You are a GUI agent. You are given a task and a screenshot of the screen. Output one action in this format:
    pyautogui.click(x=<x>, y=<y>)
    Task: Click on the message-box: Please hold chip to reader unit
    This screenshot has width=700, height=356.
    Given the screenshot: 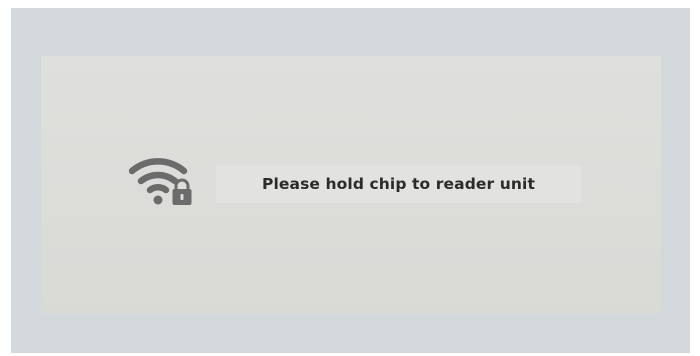 What is the action you would take?
    pyautogui.click(x=398, y=184)
    